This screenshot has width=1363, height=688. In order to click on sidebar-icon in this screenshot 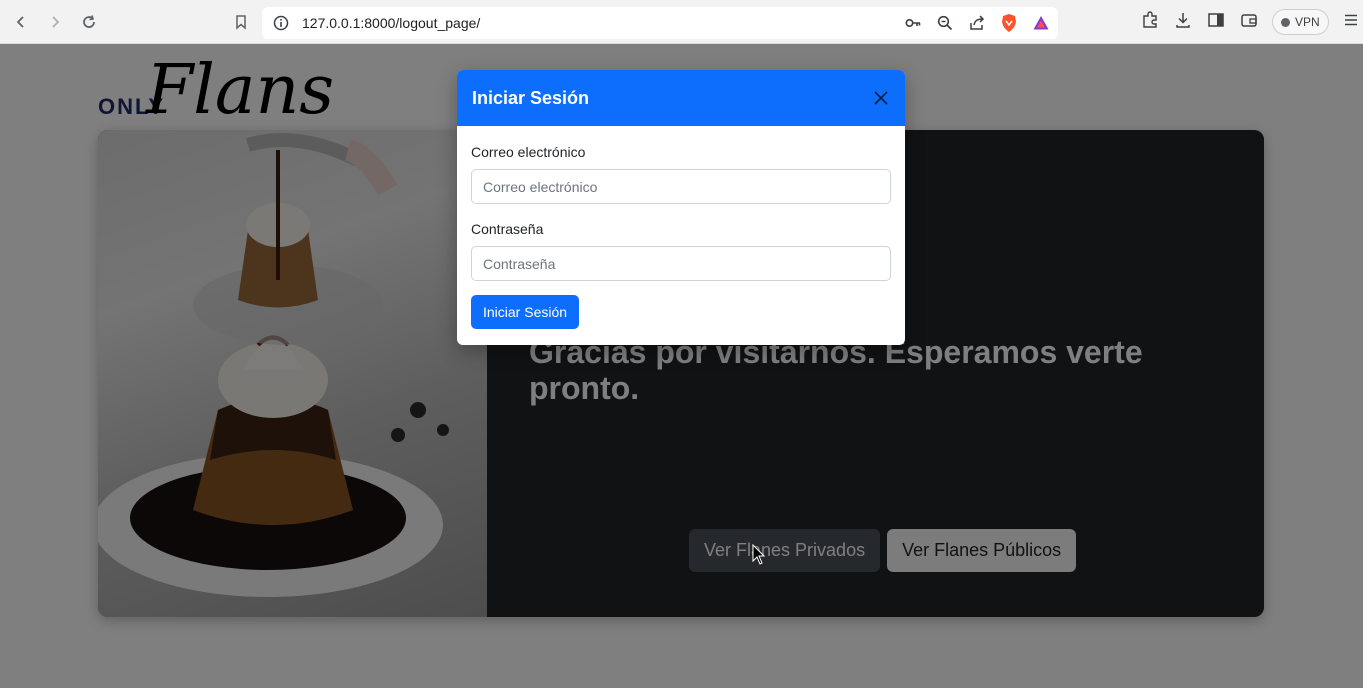, I will do `click(1216, 22)`.